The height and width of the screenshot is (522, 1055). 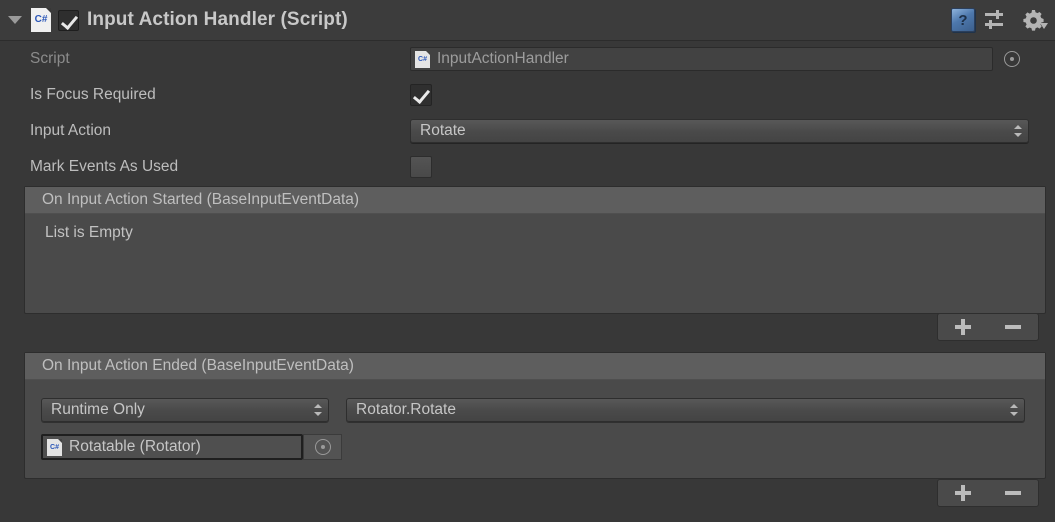 I want to click on header-icon-group: ?, so click(x=1003, y=20).